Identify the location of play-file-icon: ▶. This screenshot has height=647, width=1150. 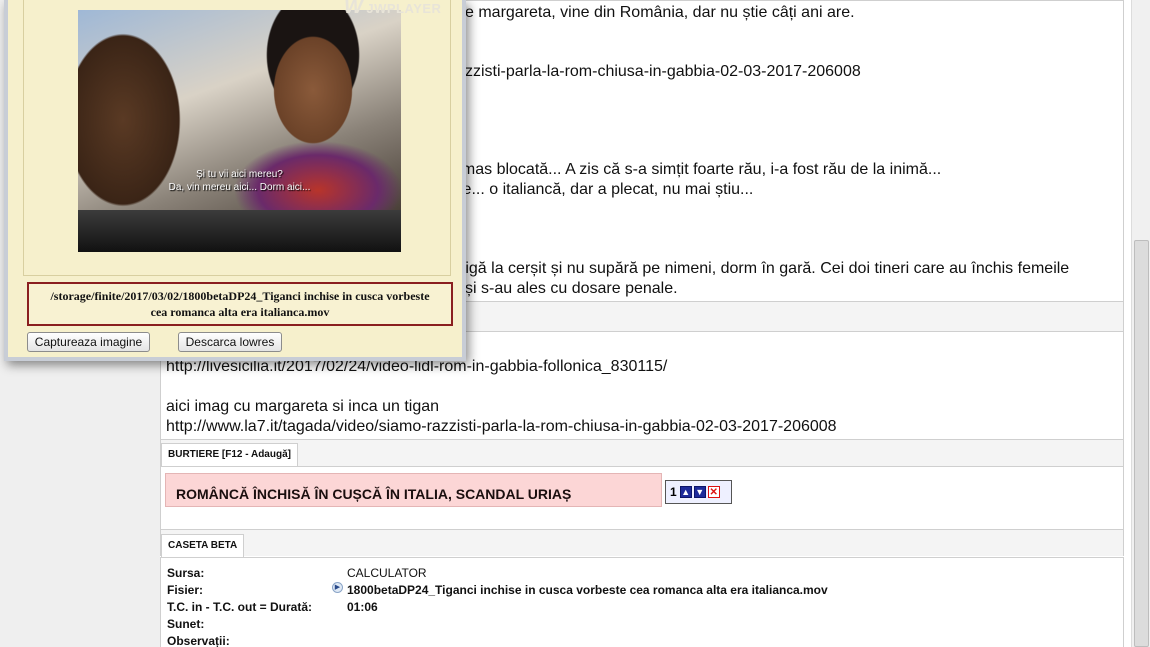
(337, 587).